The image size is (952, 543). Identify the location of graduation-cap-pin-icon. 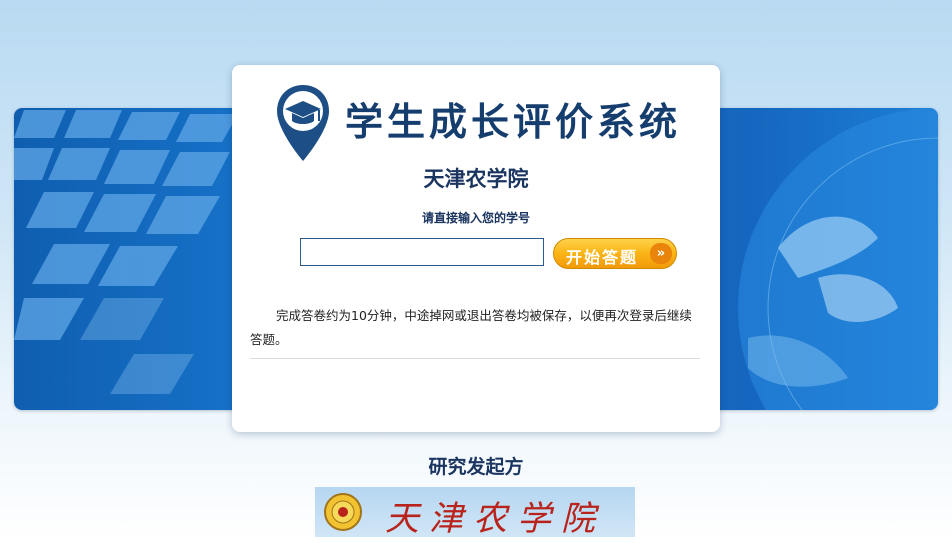
(303, 123).